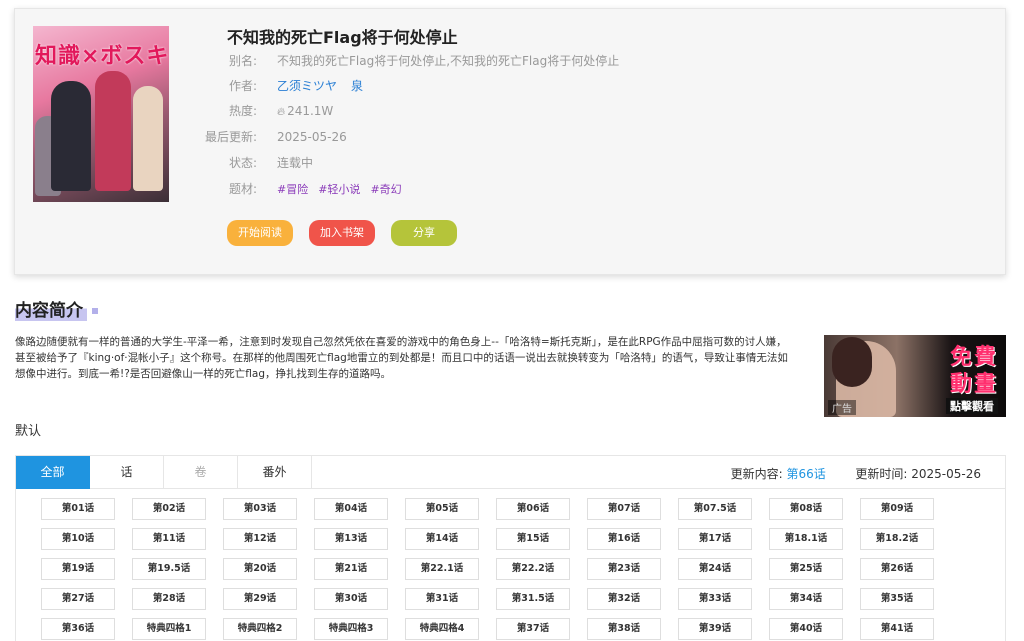 The width and height of the screenshot is (1024, 641). Describe the element at coordinates (351, 509) in the screenshot. I see `chapter-button: 第04话` at that location.